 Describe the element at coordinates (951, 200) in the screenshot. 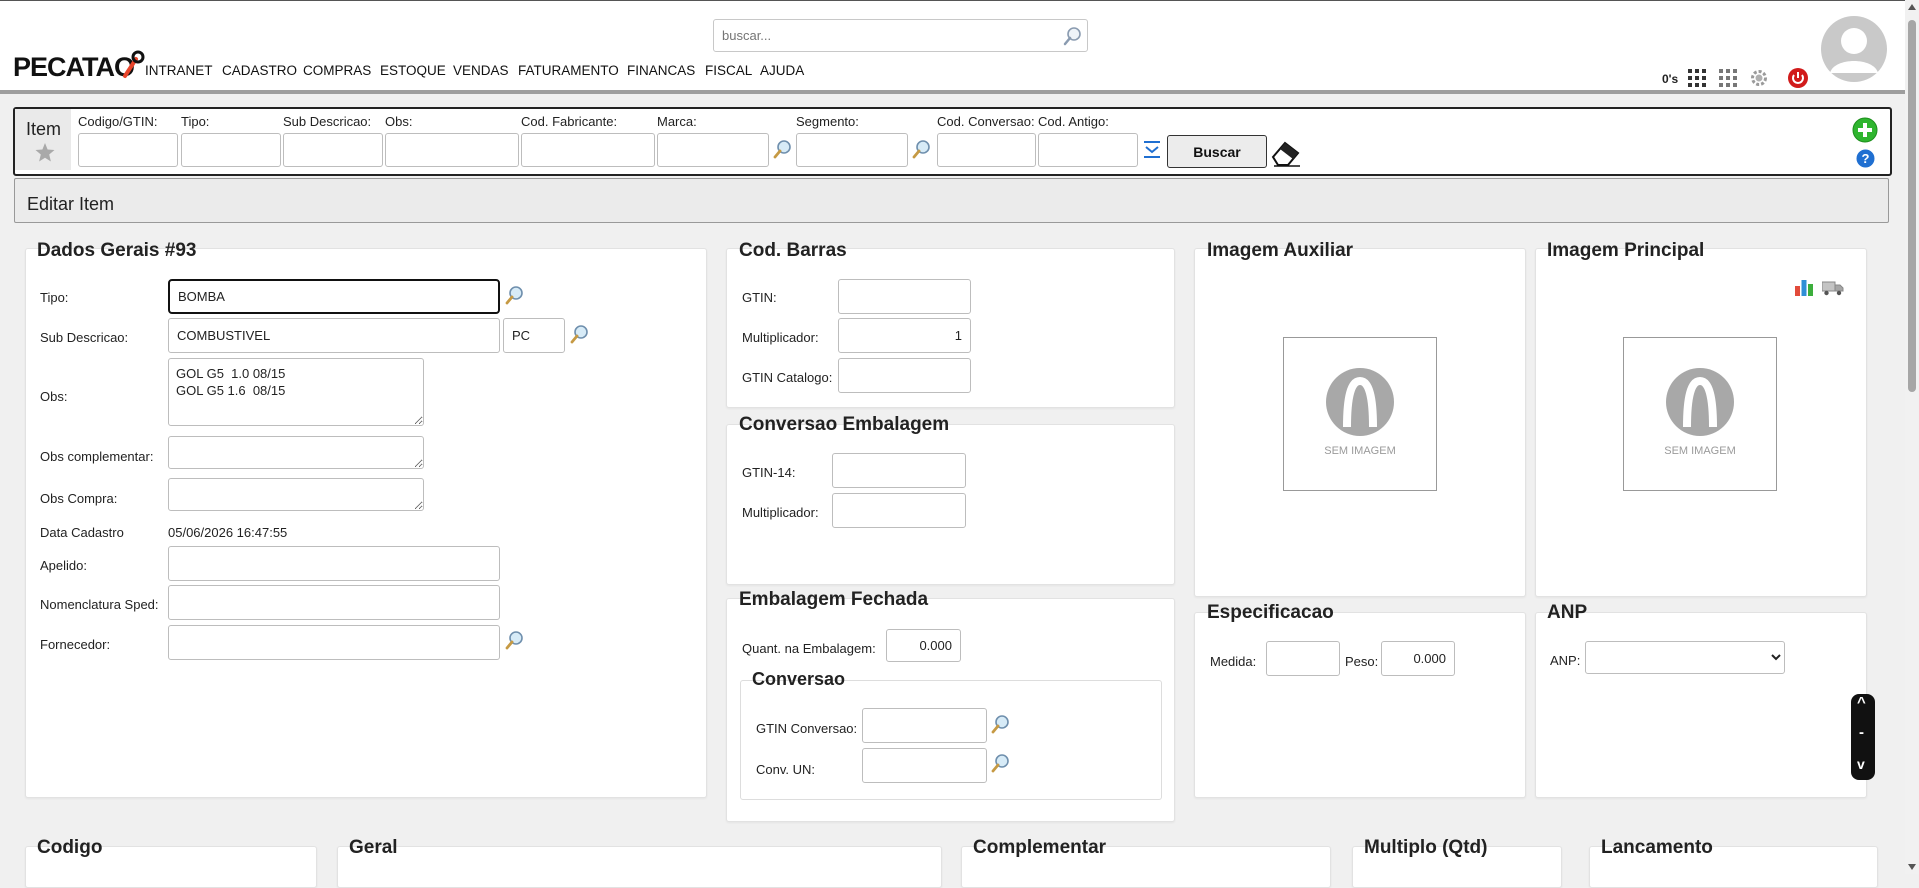

I see `editar-item-header` at that location.